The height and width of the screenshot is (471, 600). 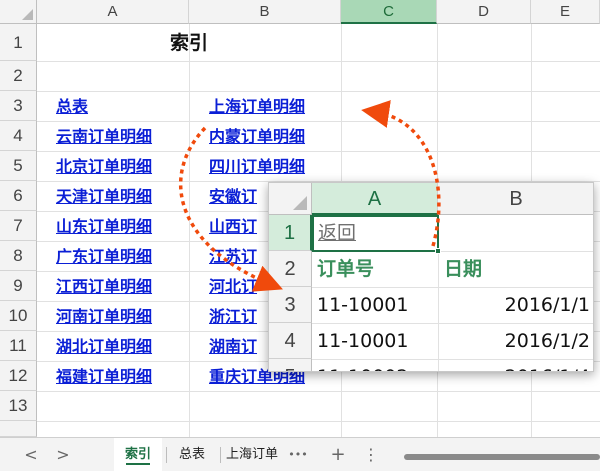 What do you see at coordinates (138, 464) in the screenshot?
I see `active-tab-underline` at bounding box center [138, 464].